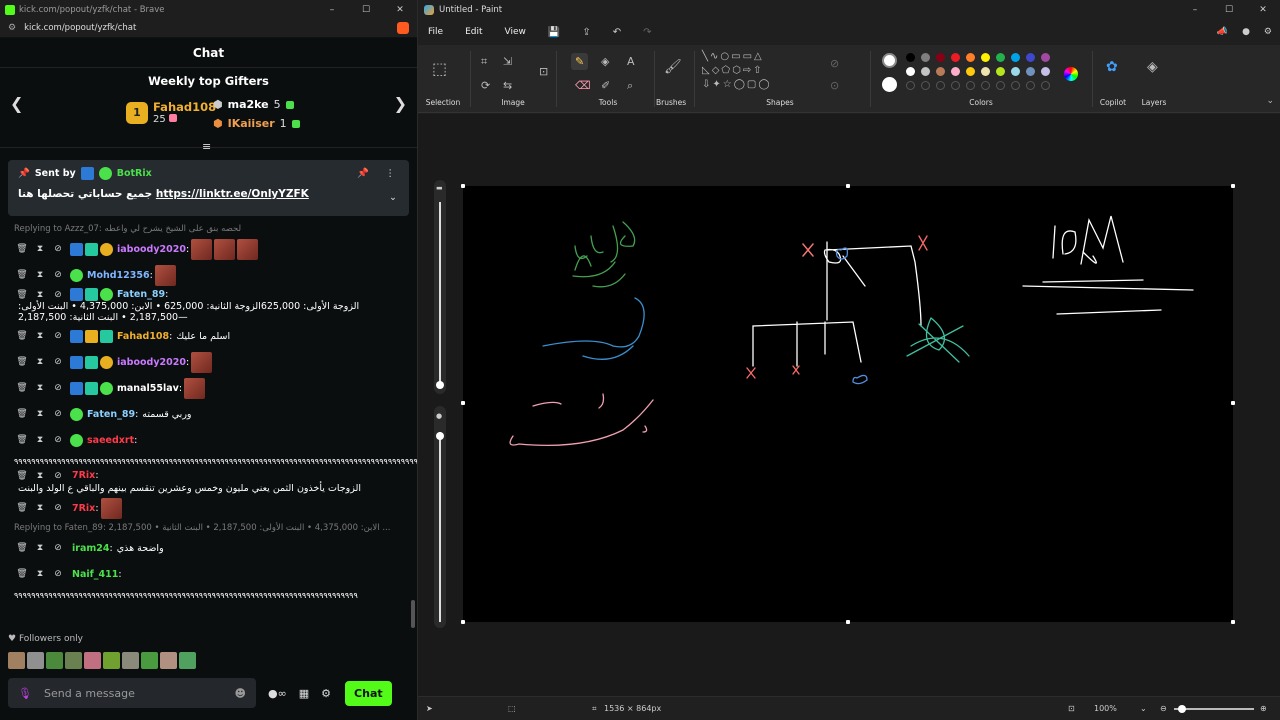 Image resolution: width=1280 pixels, height=720 pixels. Describe the element at coordinates (515, 32) in the screenshot. I see `menu-view: View` at that location.